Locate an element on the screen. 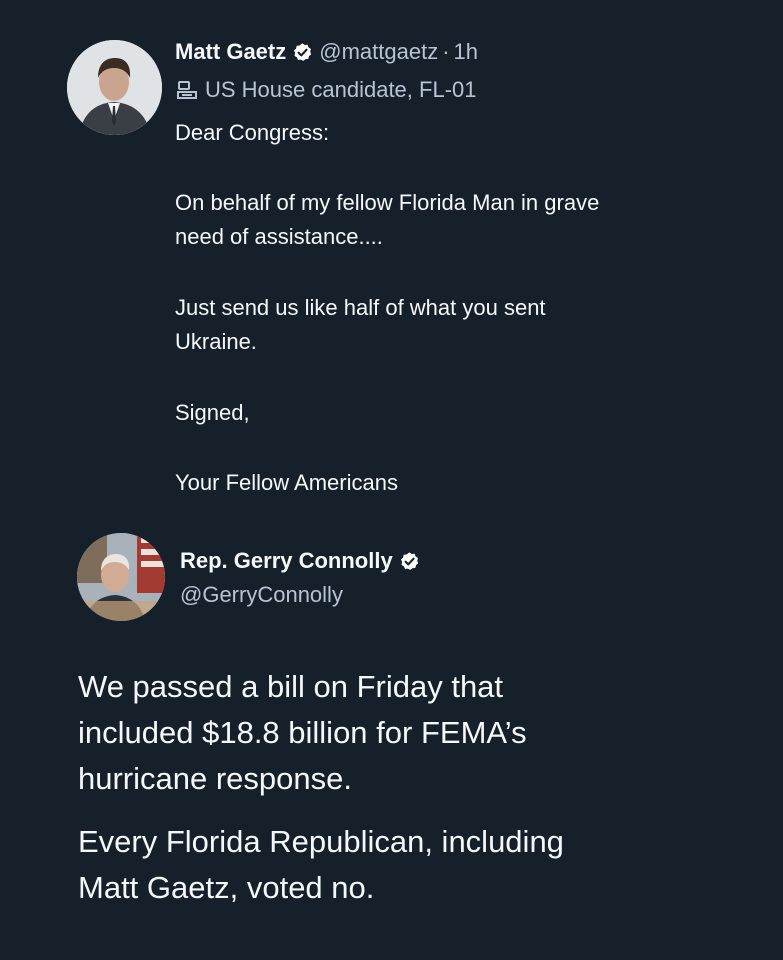  tweet-line-7: Your Fellow Americans is located at coordinates (286, 482).